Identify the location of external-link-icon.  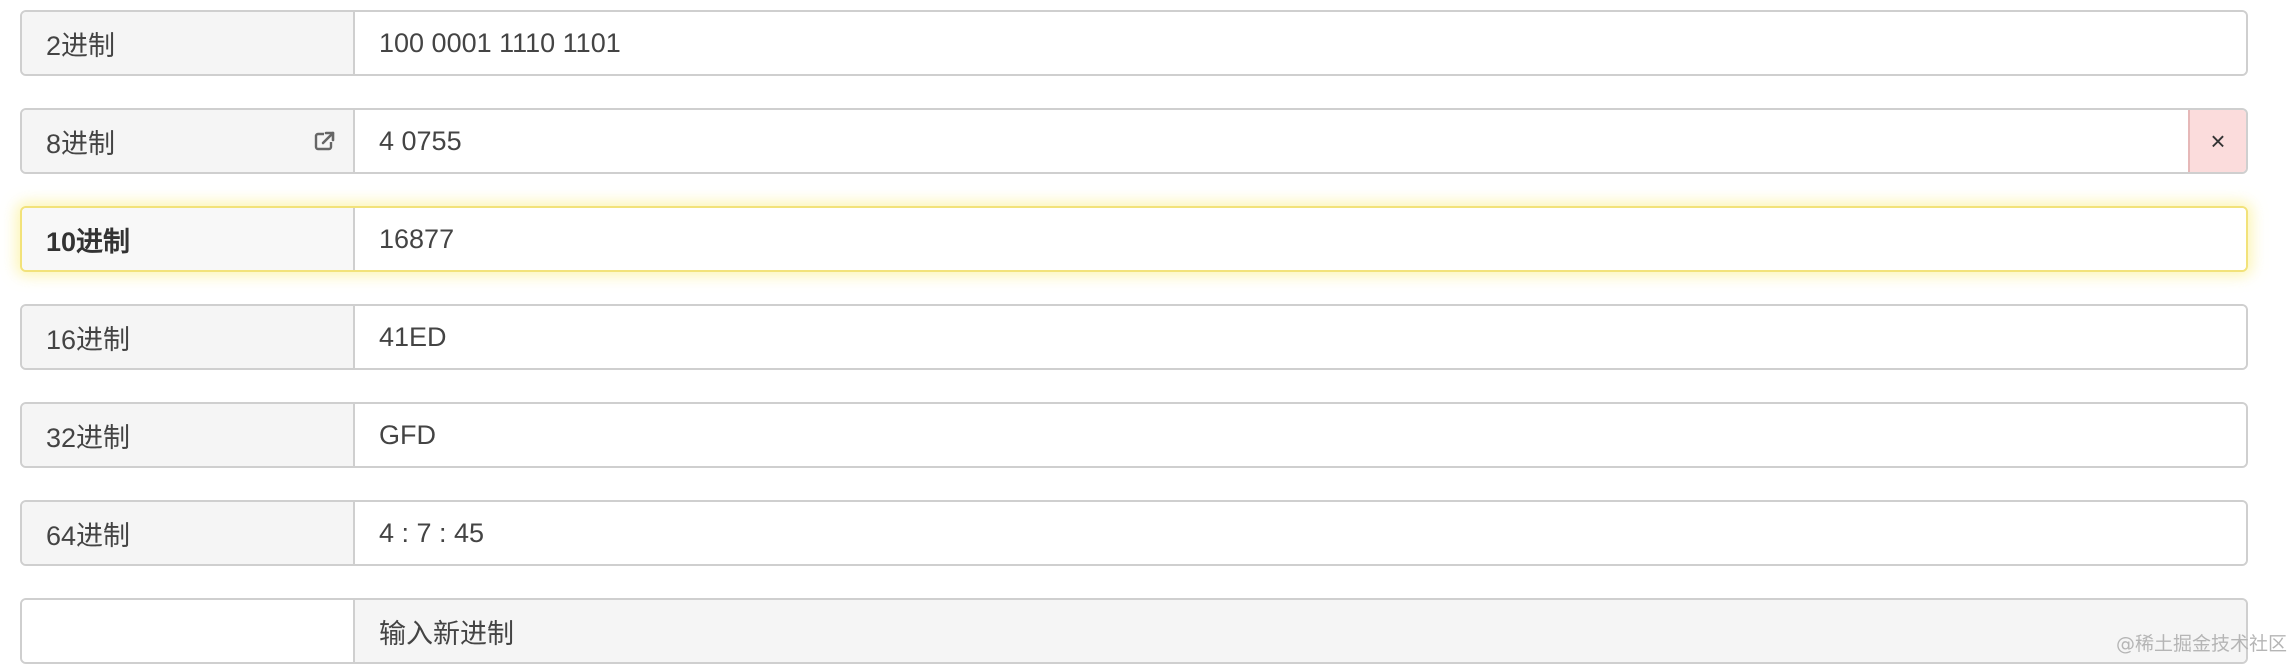
(325, 141).